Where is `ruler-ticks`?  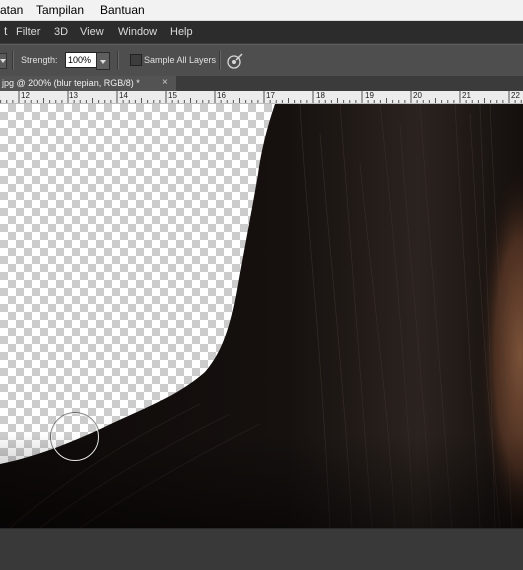 ruler-ticks is located at coordinates (261, 97).